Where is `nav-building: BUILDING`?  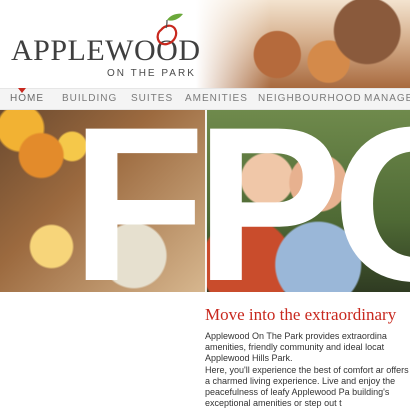
nav-building: BUILDING is located at coordinates (89, 98).